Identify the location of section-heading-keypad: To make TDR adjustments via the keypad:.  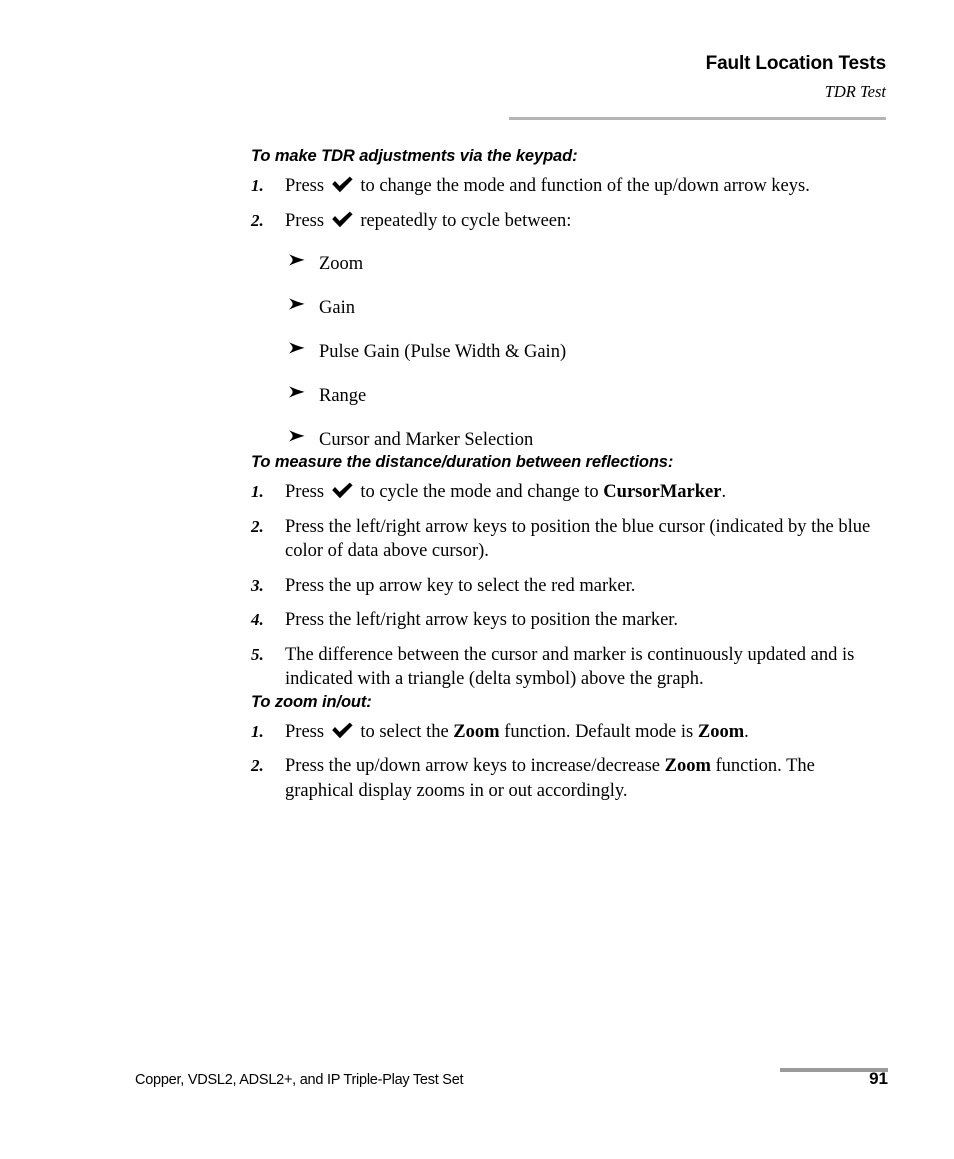
(414, 156).